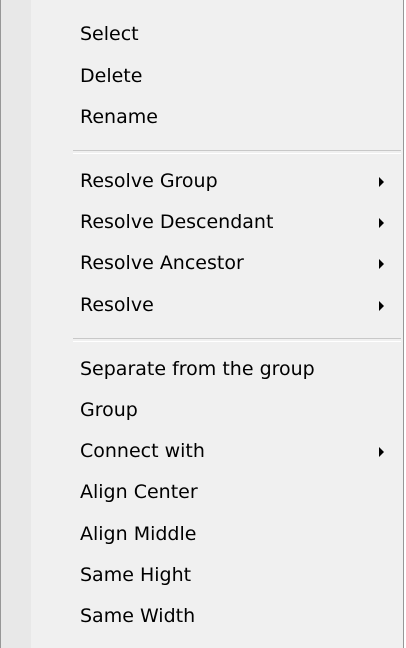 The height and width of the screenshot is (648, 406). I want to click on menu-item-label: Resolve Ancestor, so click(162, 263).